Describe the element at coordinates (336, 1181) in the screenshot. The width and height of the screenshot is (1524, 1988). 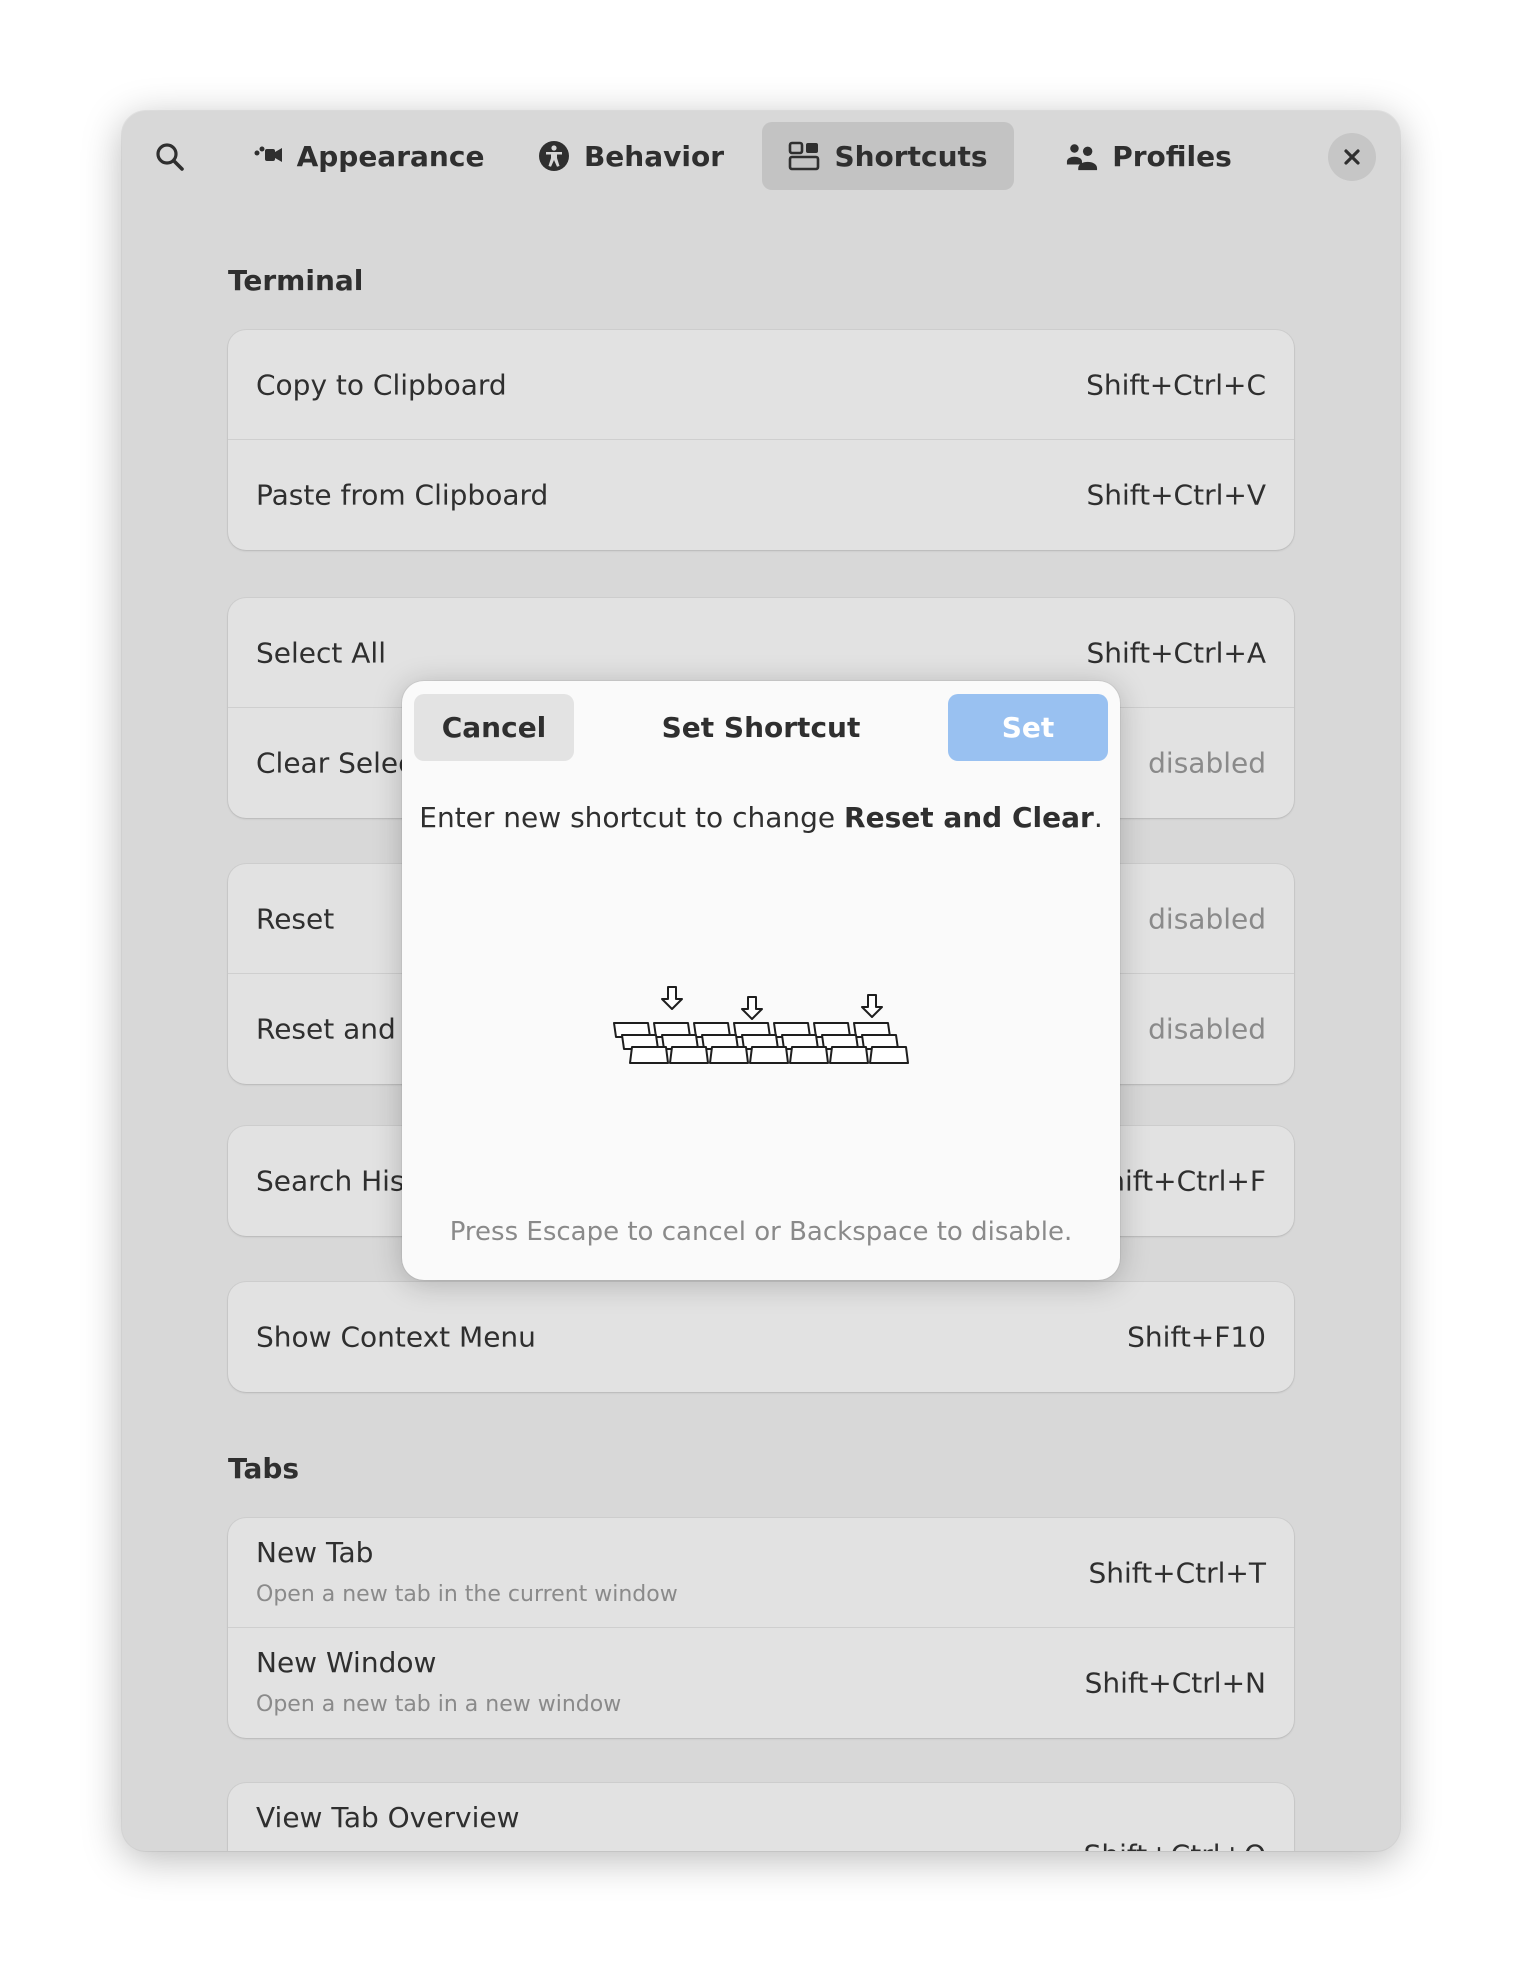
I see `shortcut-label: Search Hist` at that location.